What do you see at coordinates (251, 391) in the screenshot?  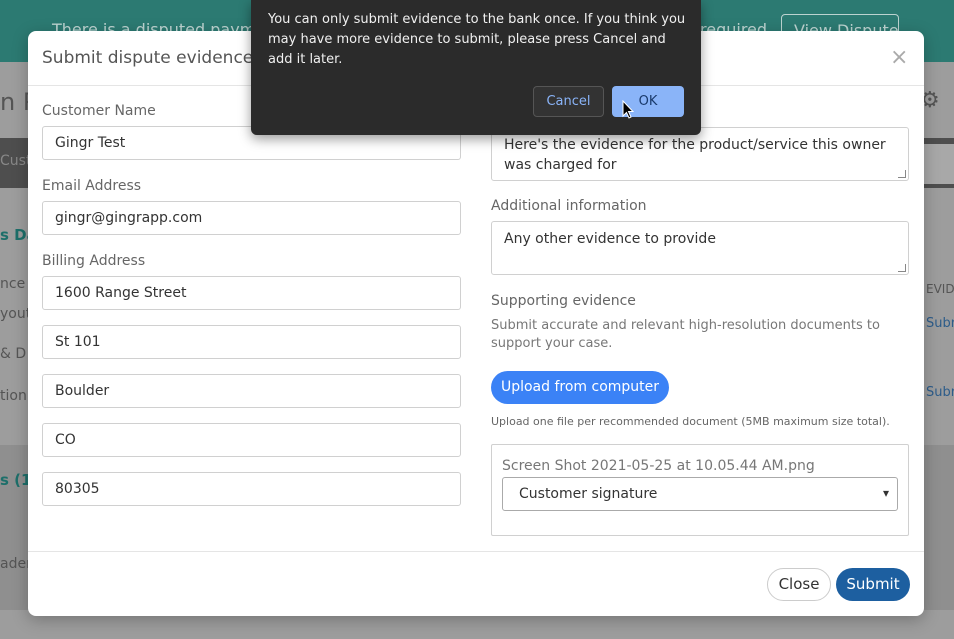 I see `billing-city-input: Boulder` at bounding box center [251, 391].